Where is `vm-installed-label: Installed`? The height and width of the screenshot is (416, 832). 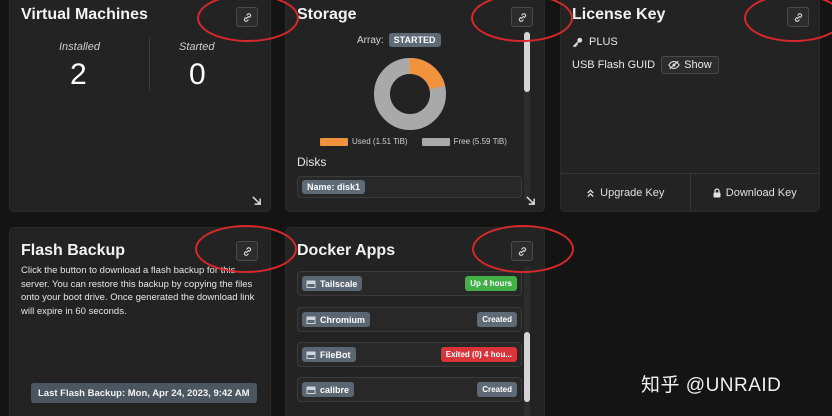
vm-installed-label: Installed is located at coordinates (79, 47).